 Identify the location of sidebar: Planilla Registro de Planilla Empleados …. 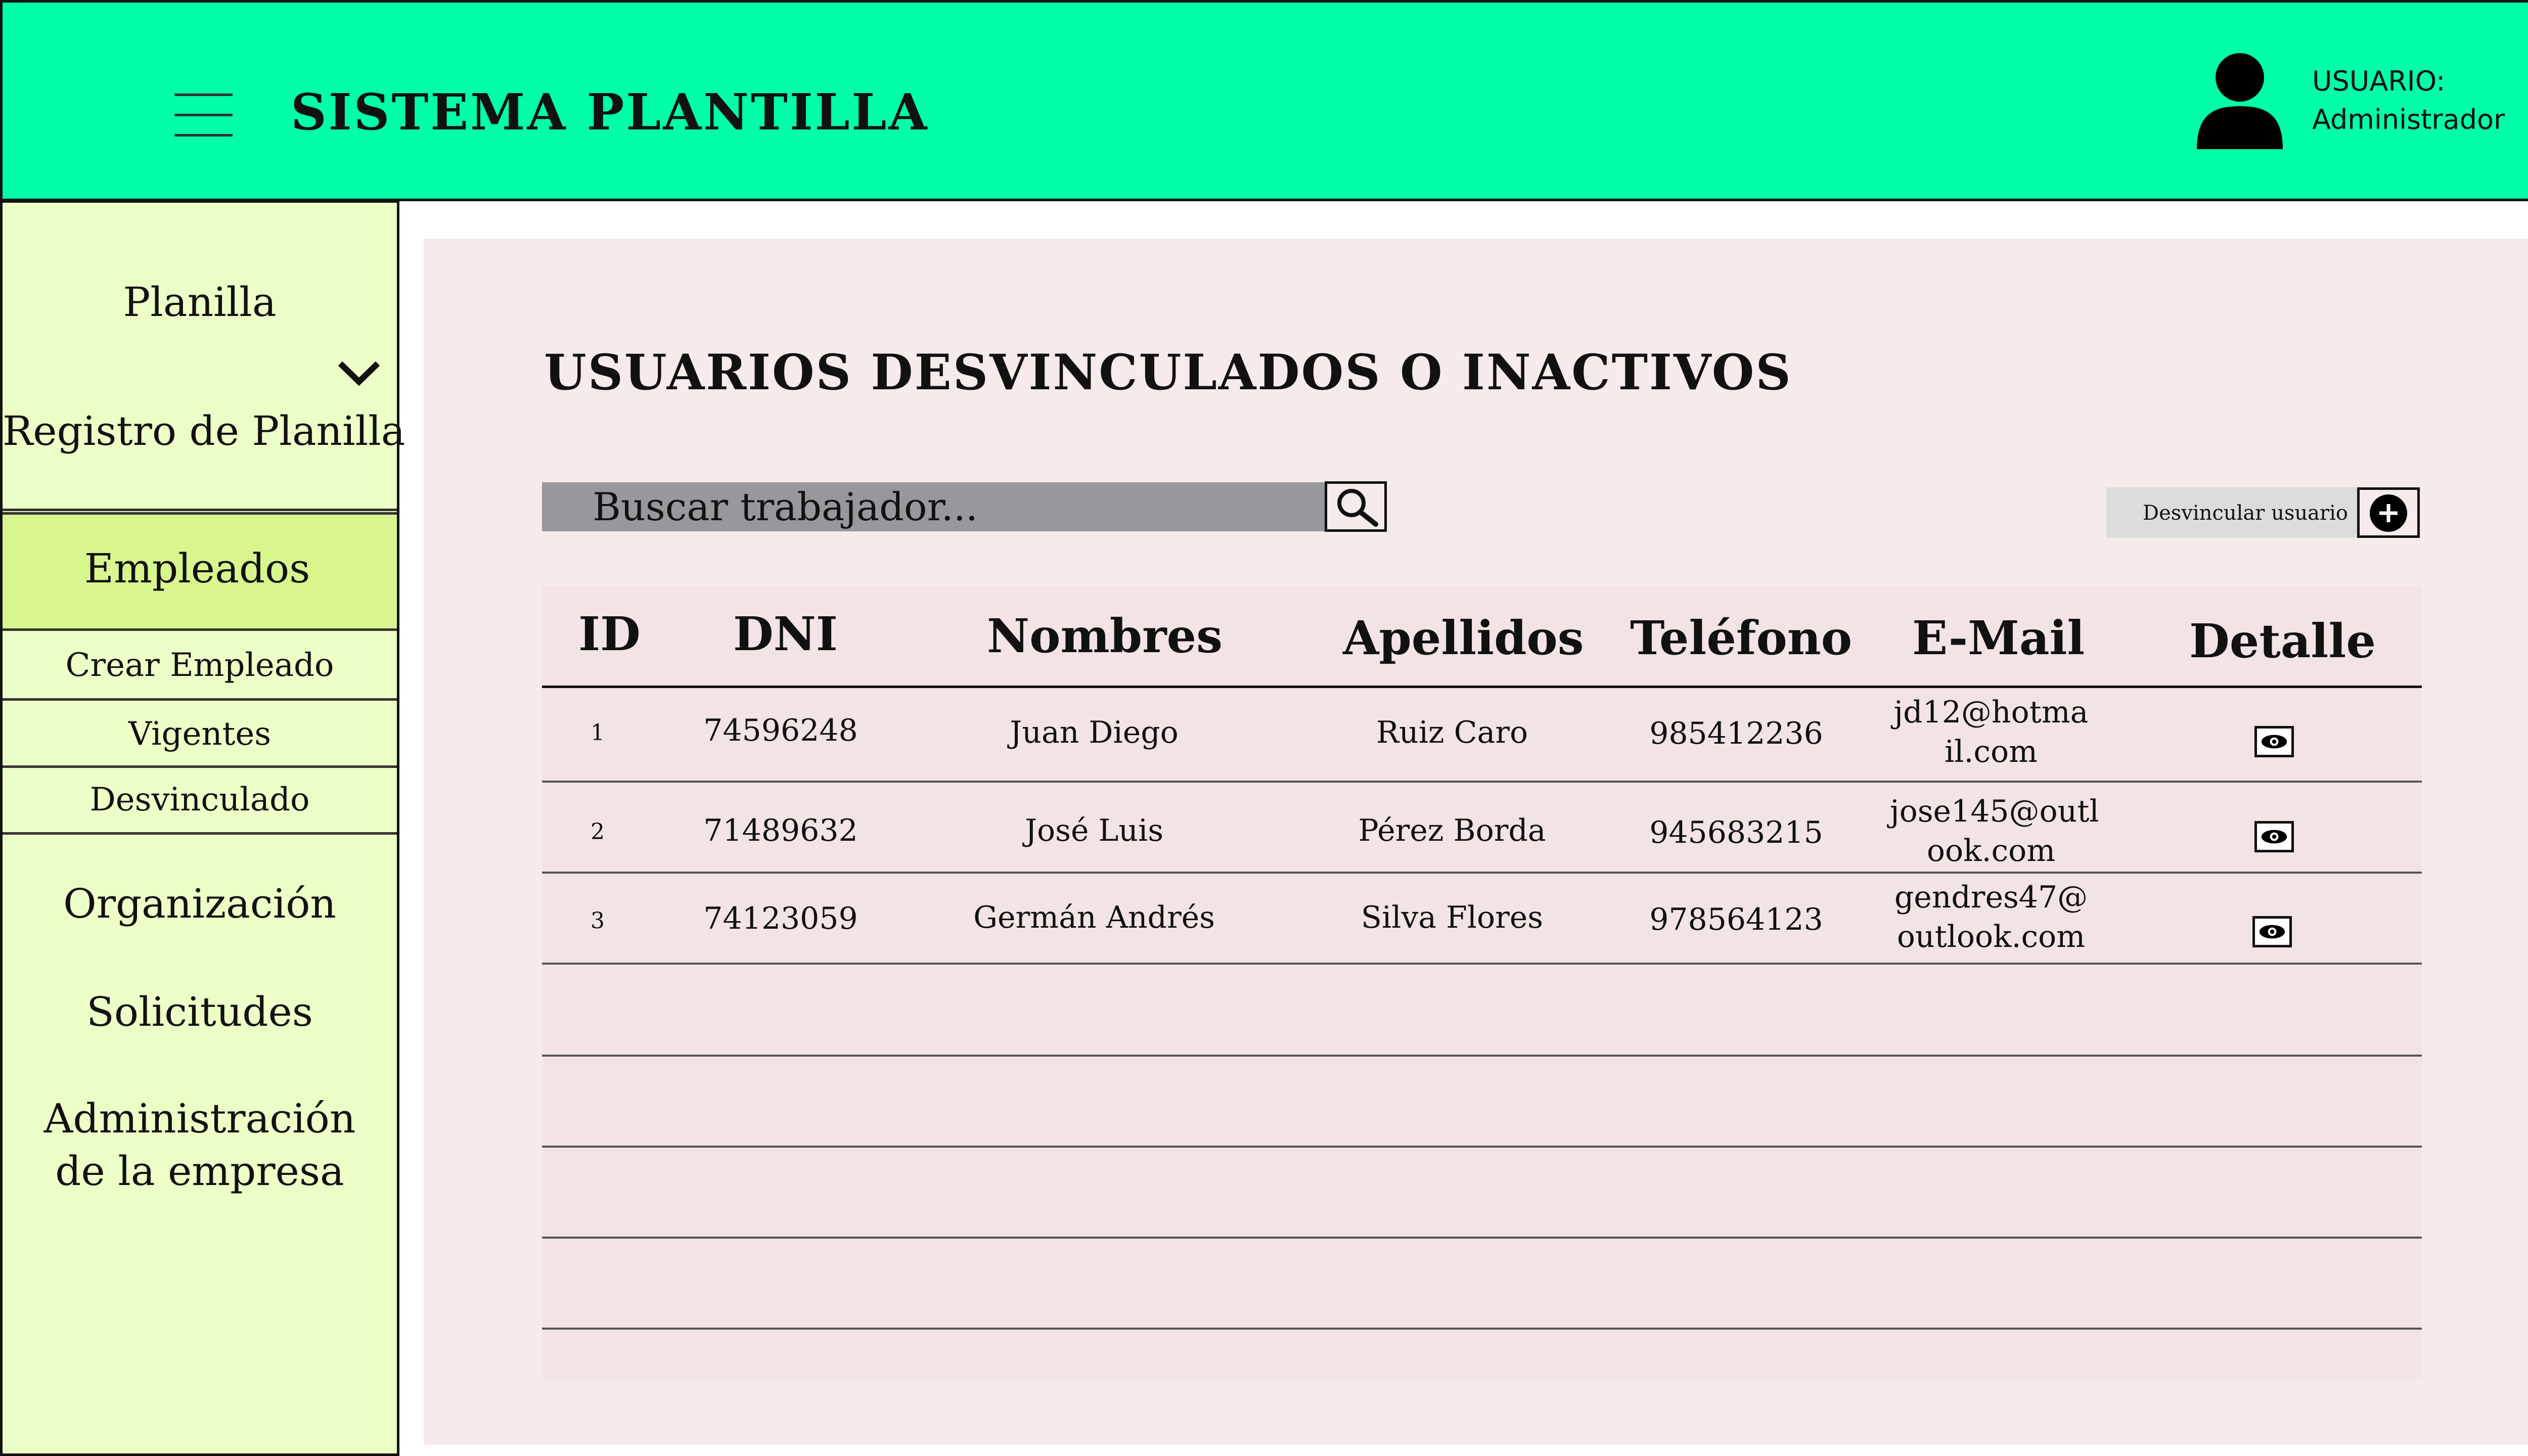
(203, 828).